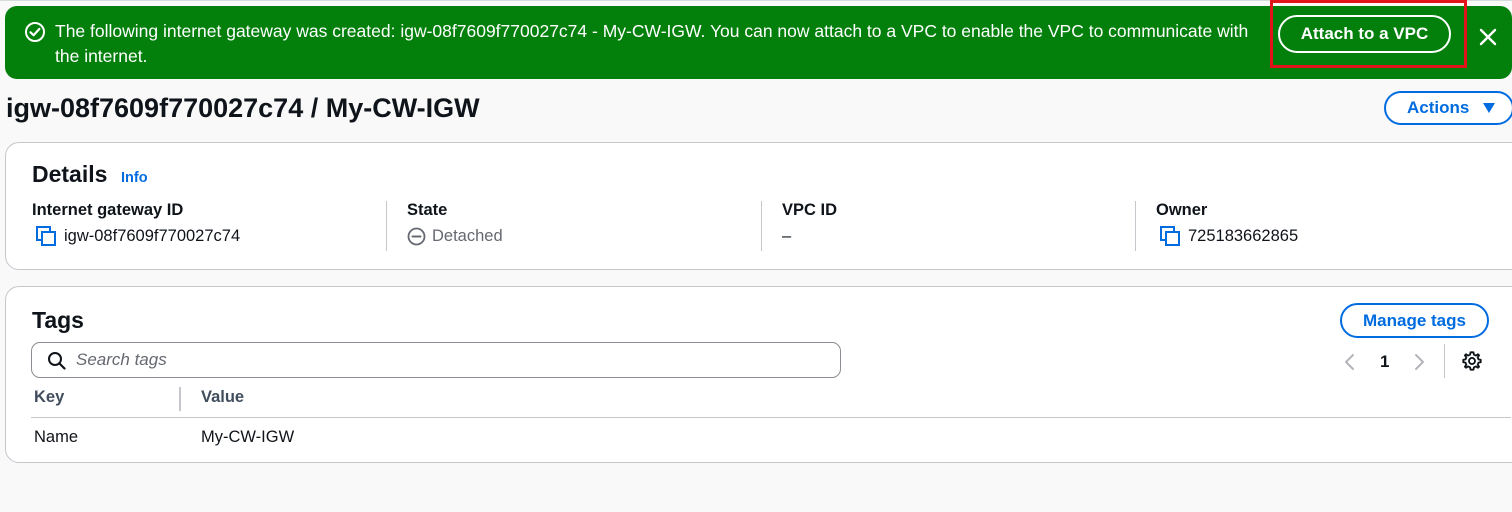 This screenshot has width=1512, height=512. I want to click on tags-heading: Tags, so click(58, 320).